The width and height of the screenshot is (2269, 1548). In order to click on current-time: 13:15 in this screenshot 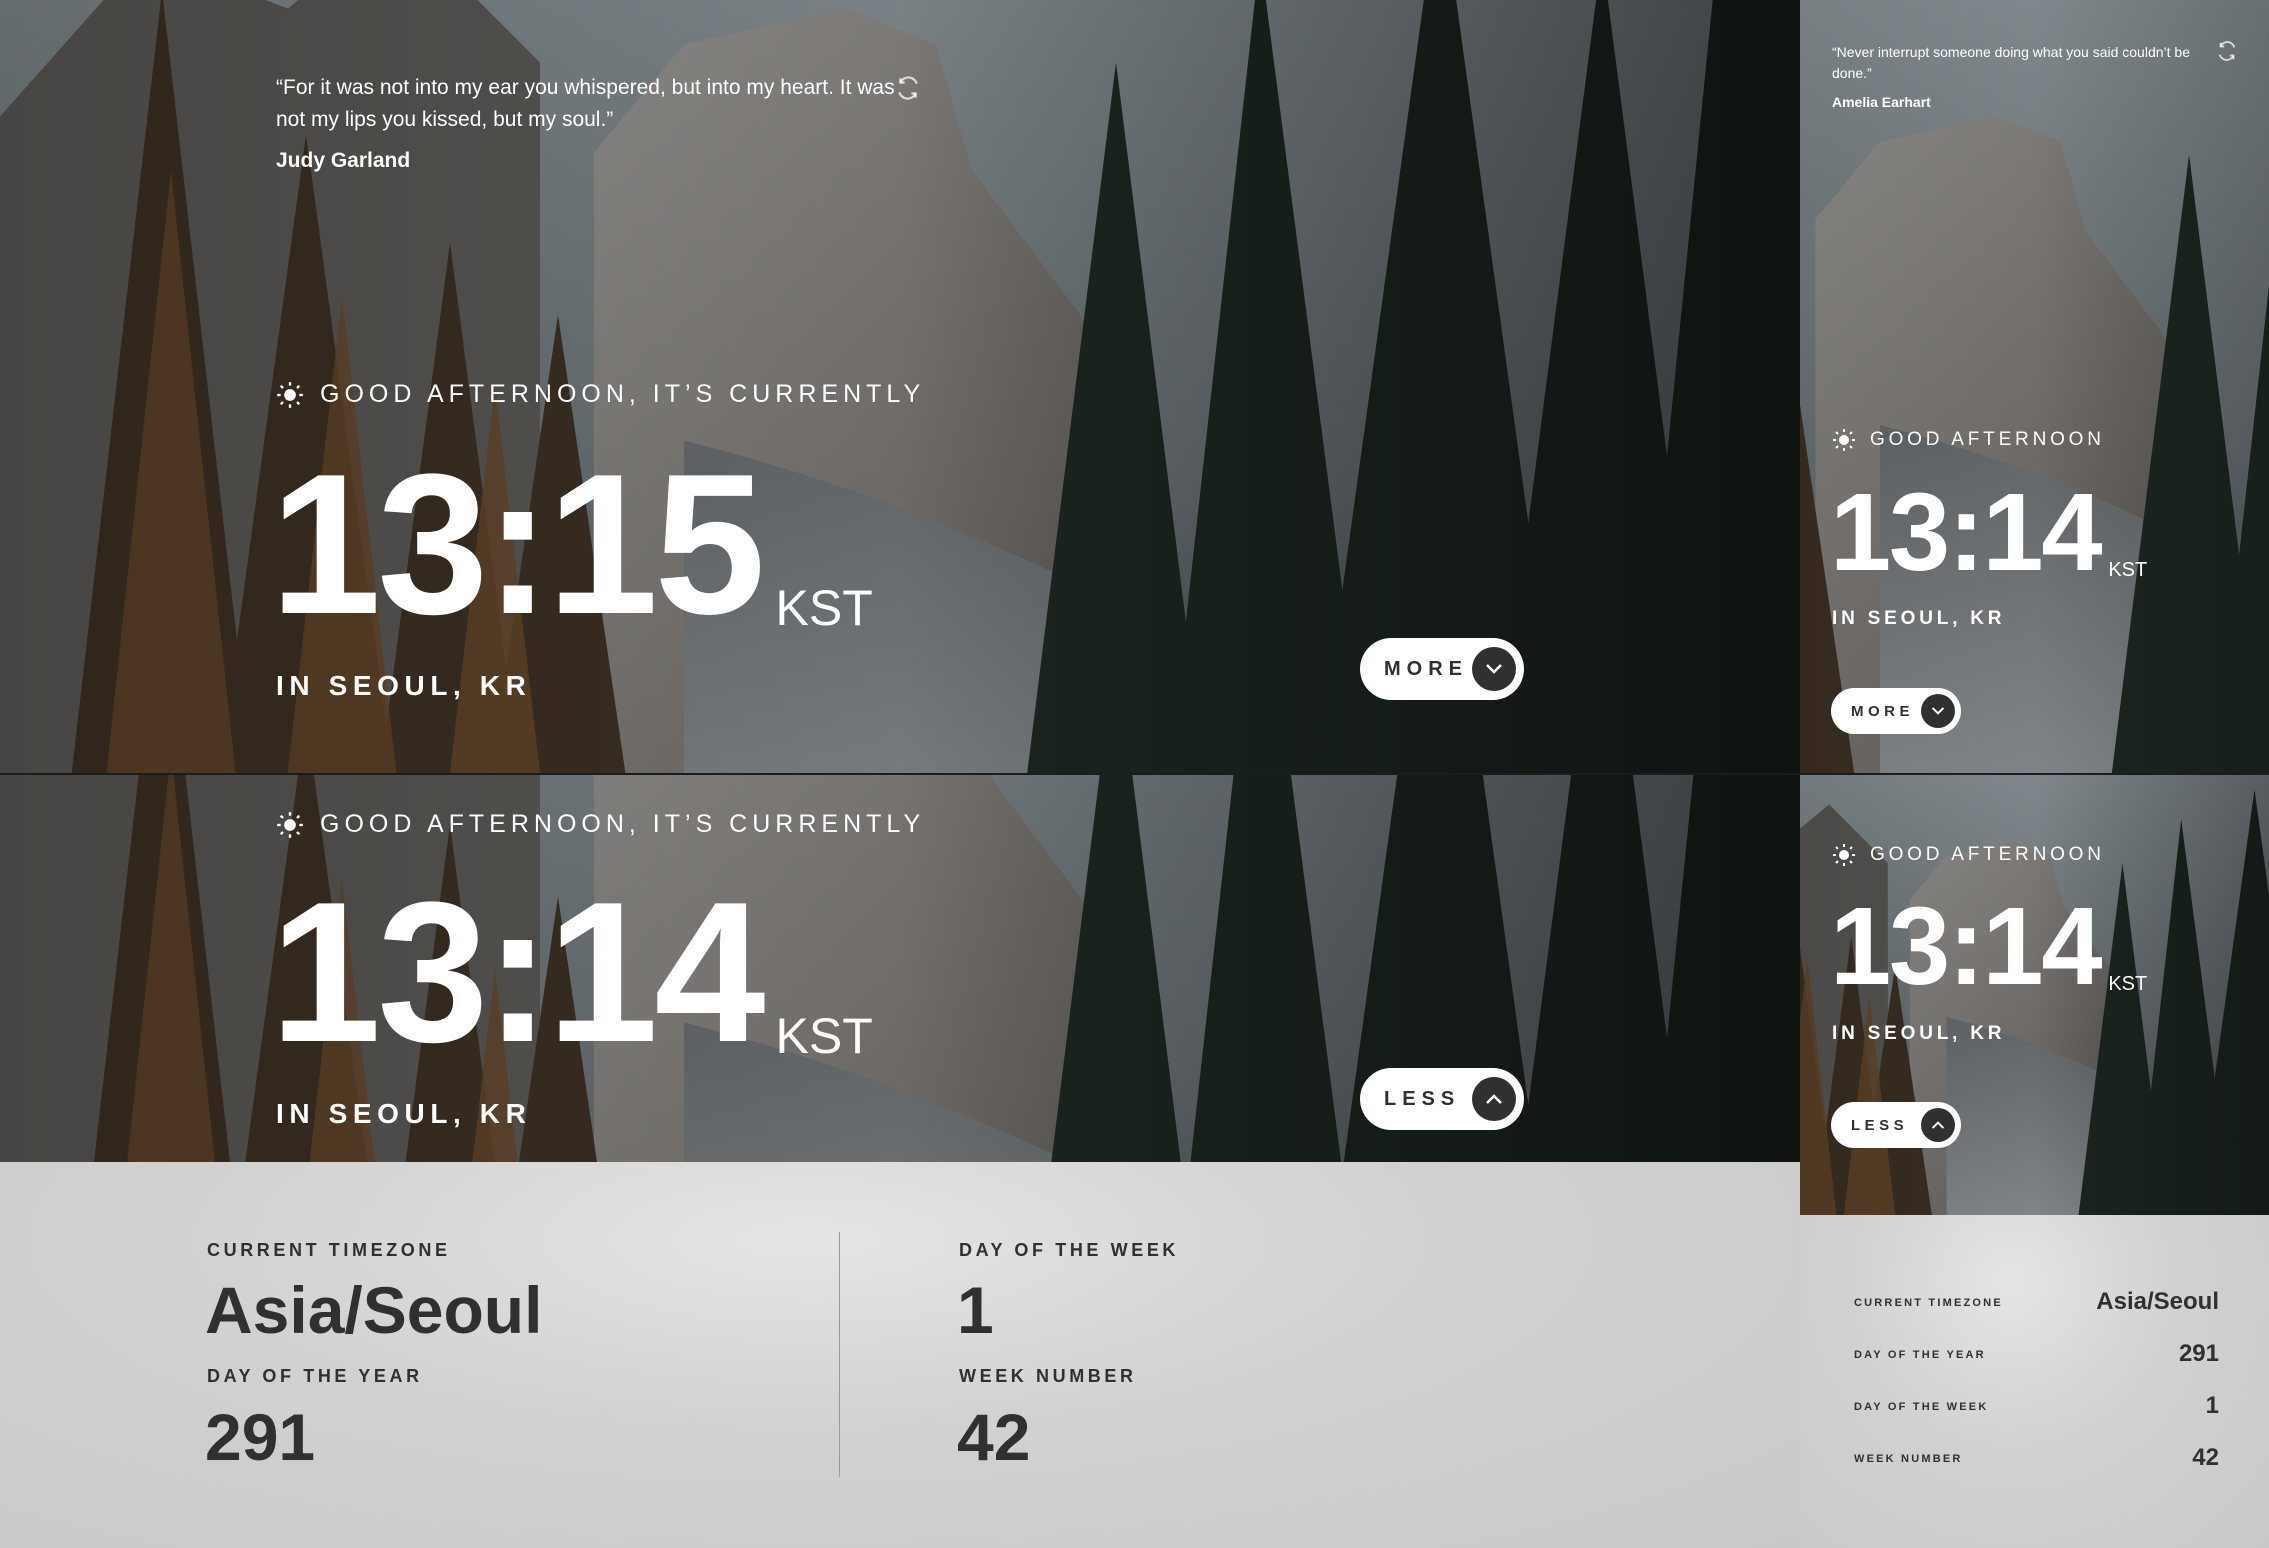, I will do `click(518, 544)`.